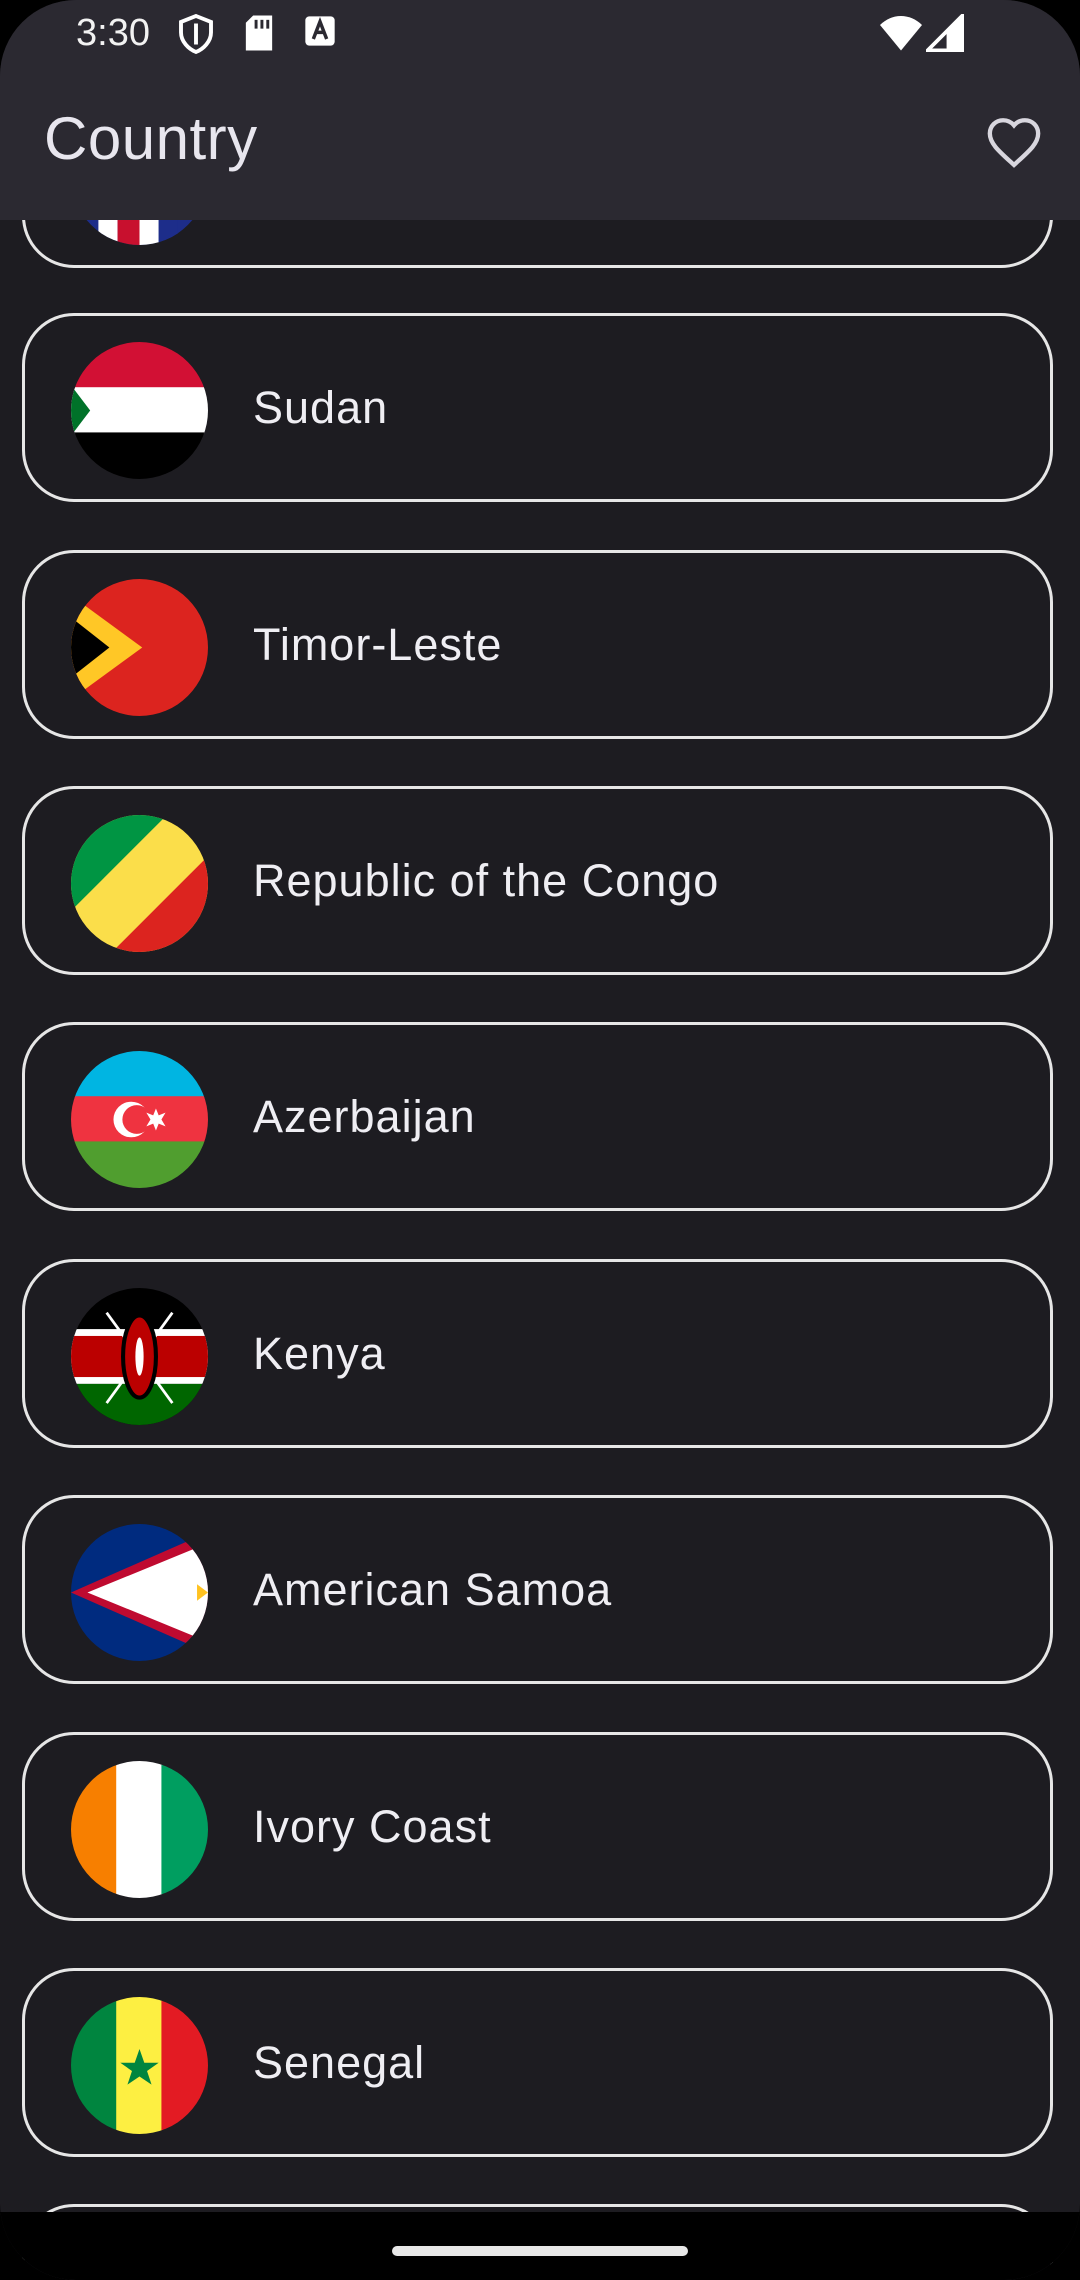  What do you see at coordinates (319, 1353) in the screenshot?
I see `country-name: Kenya` at bounding box center [319, 1353].